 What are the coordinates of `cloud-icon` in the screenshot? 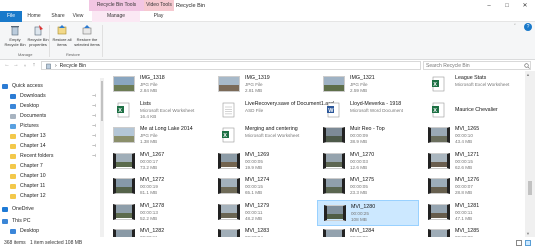 It's located at (5, 209).